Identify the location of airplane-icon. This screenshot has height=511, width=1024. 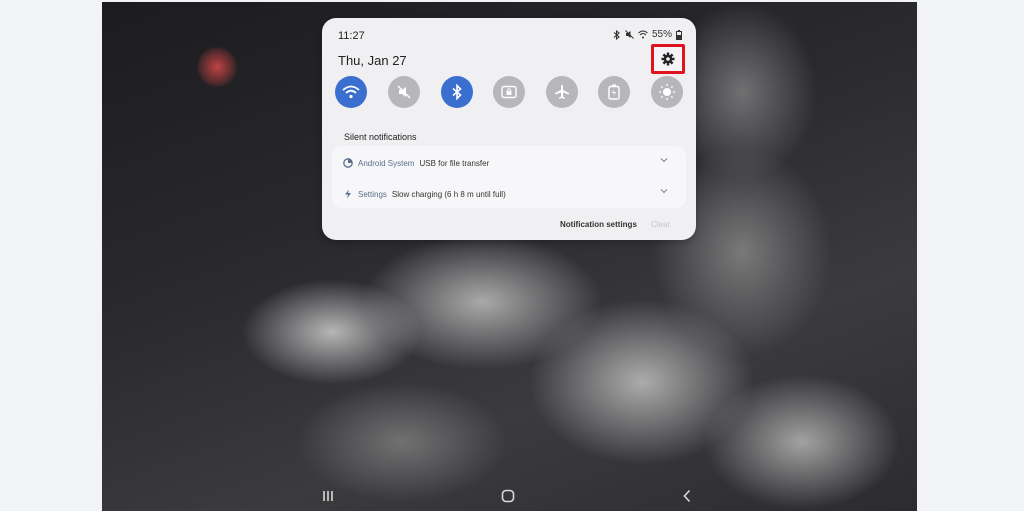
(562, 92).